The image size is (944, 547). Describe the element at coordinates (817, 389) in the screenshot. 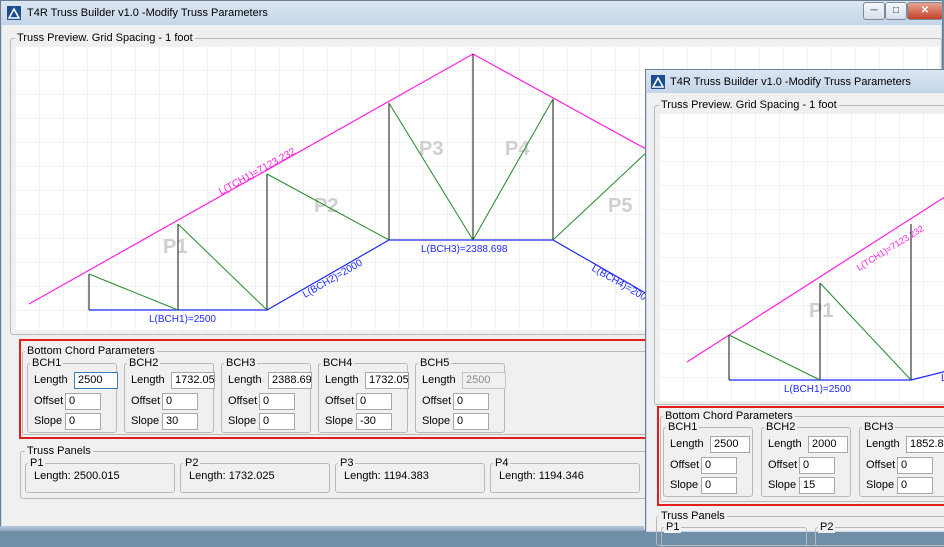

I see `second-bch1-length-label: L(BCH1)=2500` at that location.